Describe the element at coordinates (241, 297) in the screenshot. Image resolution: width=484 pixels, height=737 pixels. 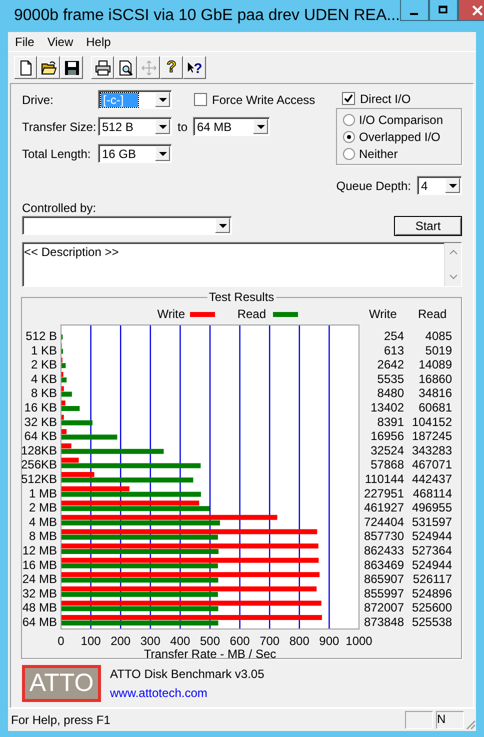
I see `group-title: Test Results` at that location.